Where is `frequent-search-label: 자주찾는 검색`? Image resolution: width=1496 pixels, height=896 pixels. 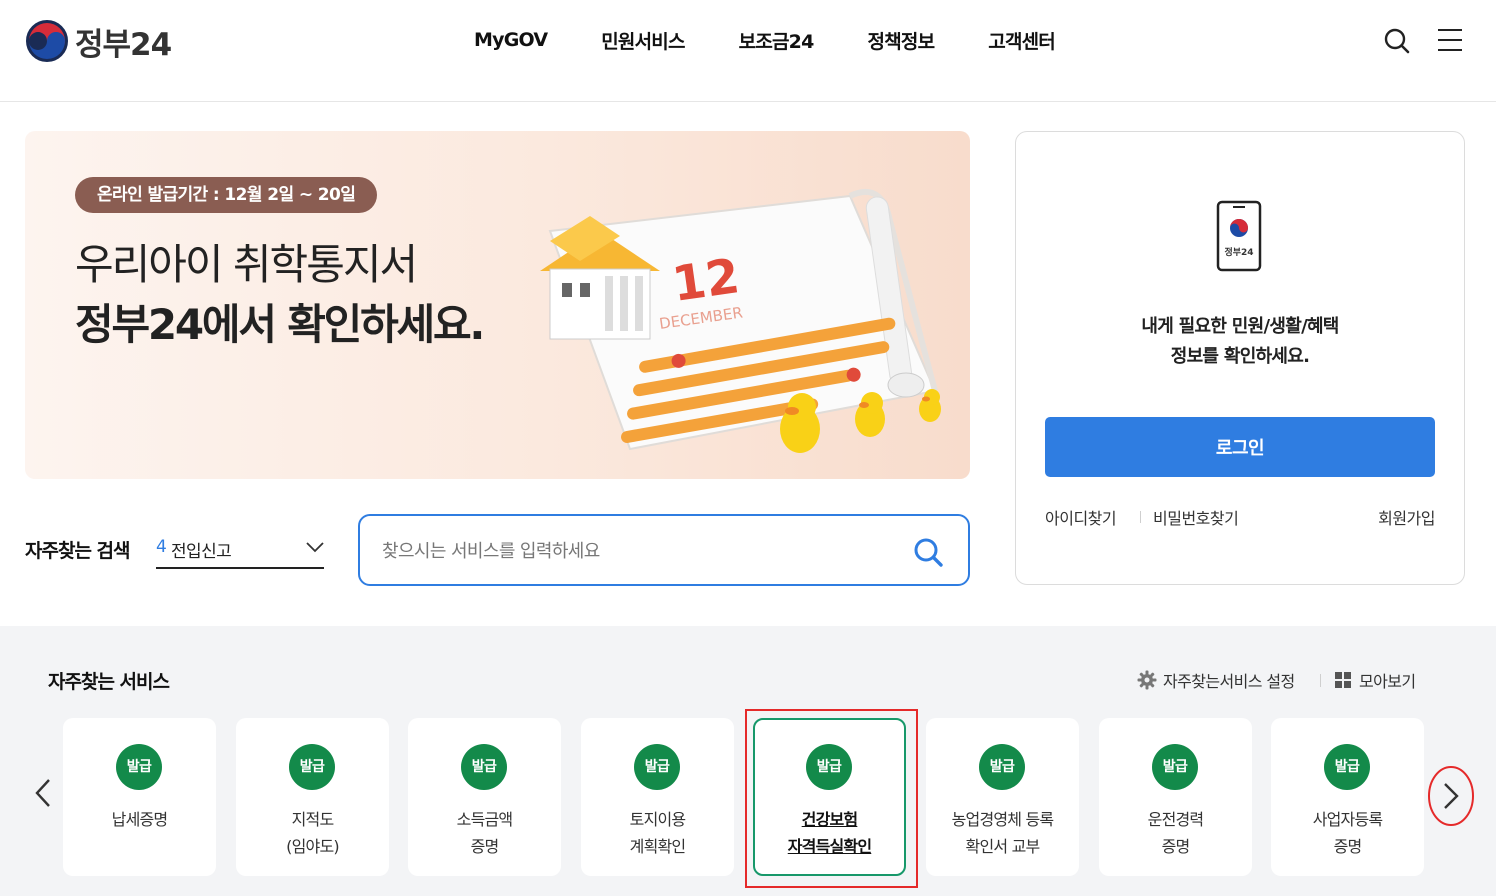 frequent-search-label: 자주찾는 검색 is located at coordinates (77, 551).